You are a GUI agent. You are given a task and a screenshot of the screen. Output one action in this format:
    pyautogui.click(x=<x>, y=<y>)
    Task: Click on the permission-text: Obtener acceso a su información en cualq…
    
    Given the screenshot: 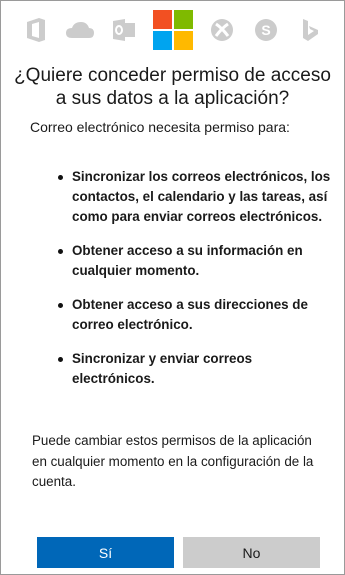 What is the action you would take?
    pyautogui.click(x=187, y=260)
    